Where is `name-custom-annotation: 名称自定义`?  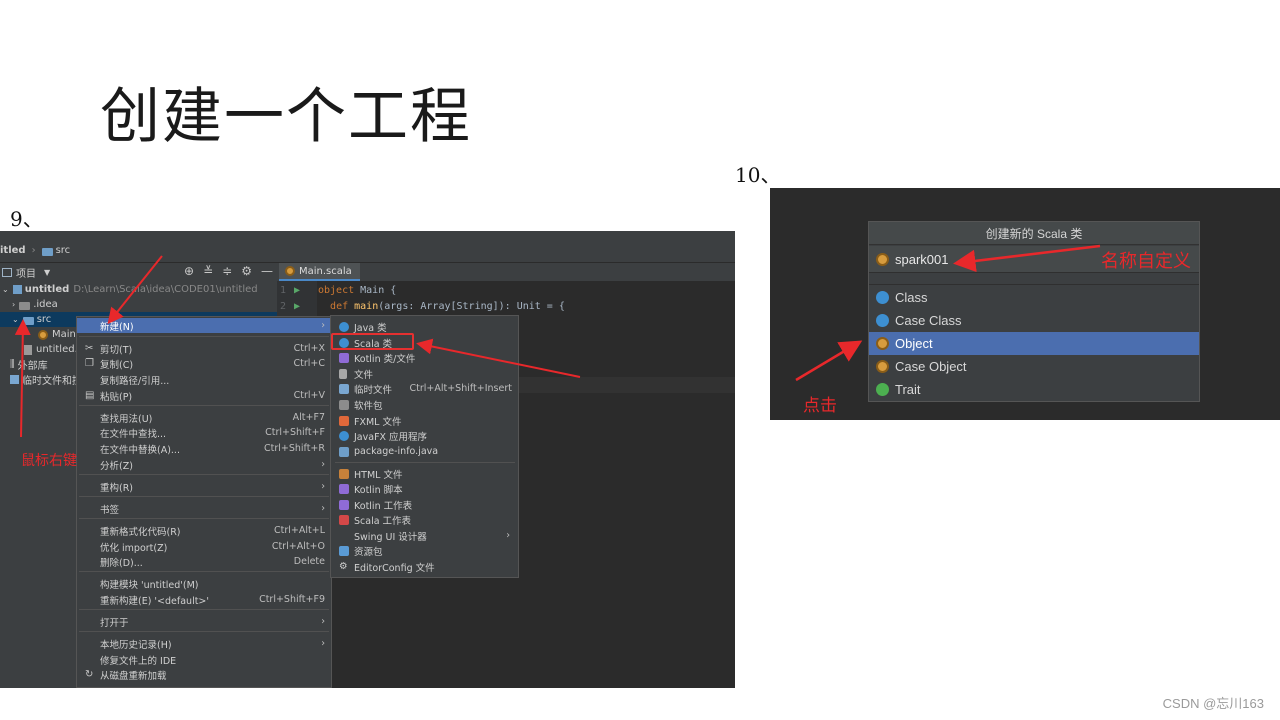
name-custom-annotation: 名称自定义 is located at coordinates (1146, 261).